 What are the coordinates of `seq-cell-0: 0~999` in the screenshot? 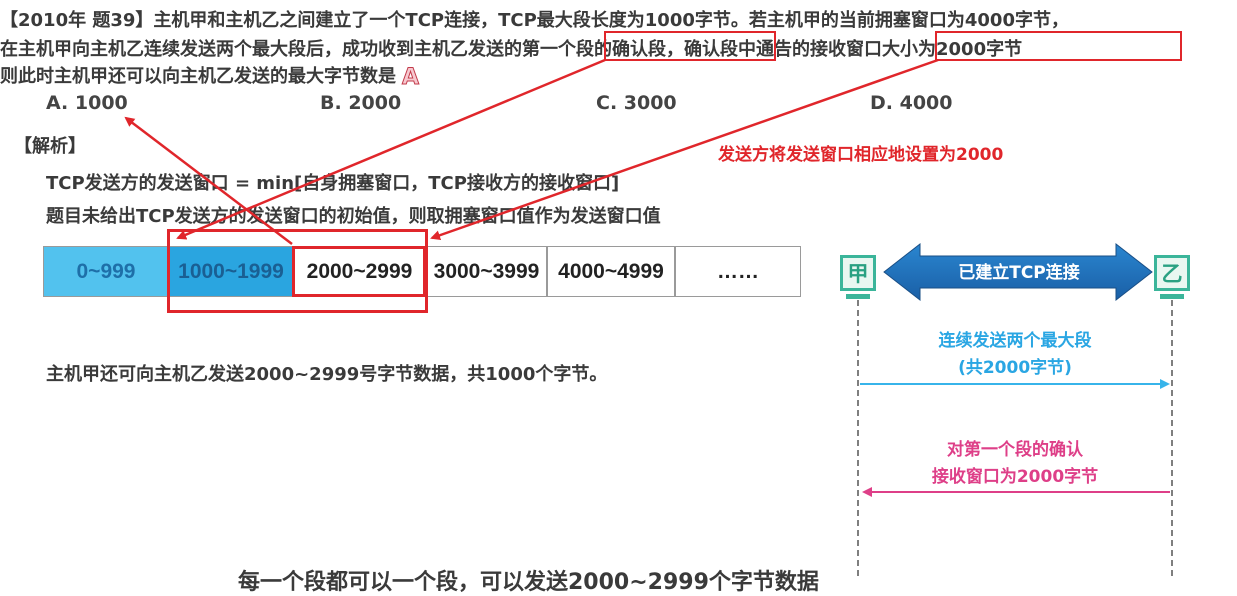 It's located at (106, 271).